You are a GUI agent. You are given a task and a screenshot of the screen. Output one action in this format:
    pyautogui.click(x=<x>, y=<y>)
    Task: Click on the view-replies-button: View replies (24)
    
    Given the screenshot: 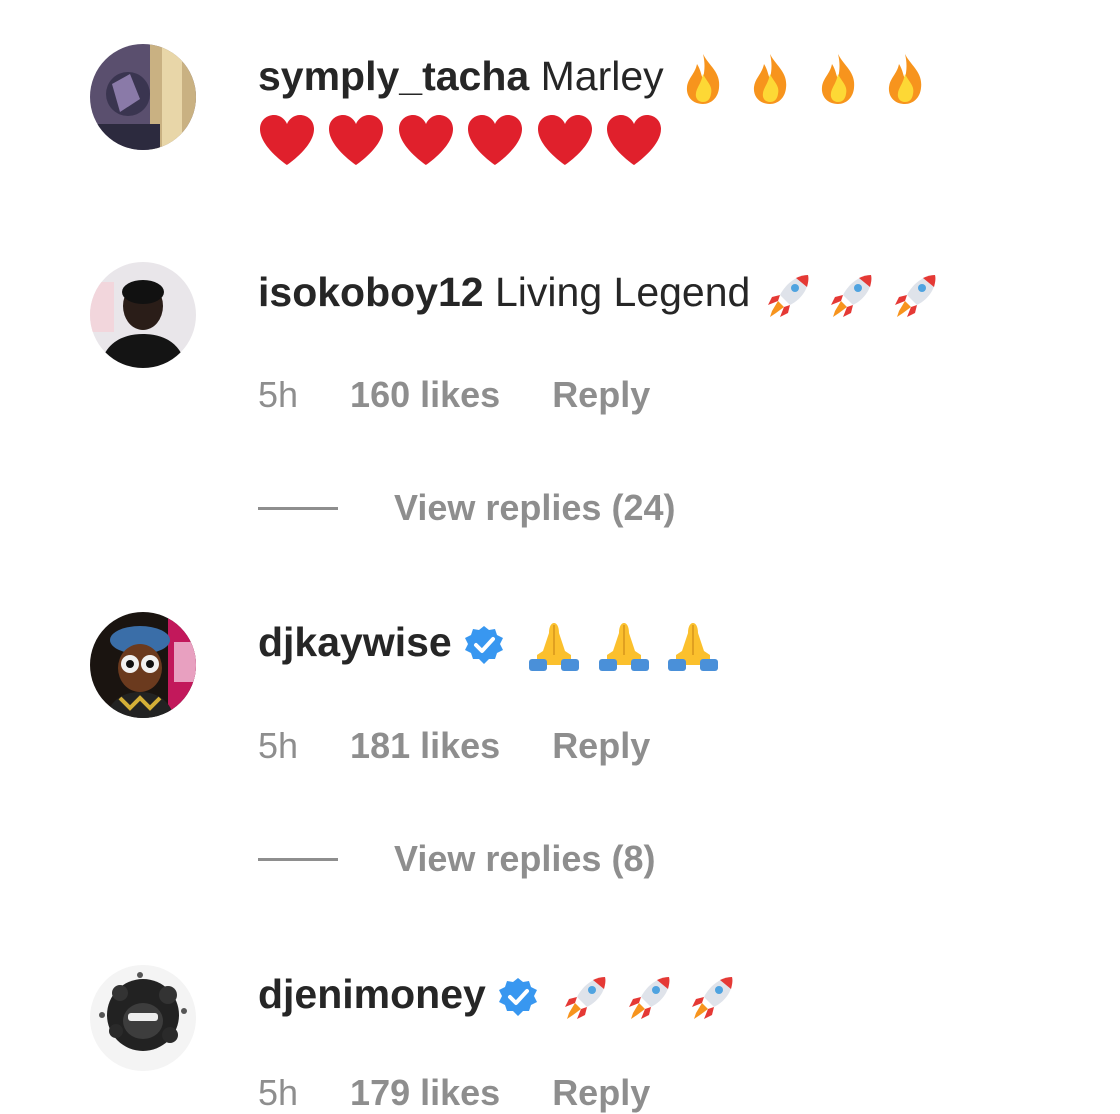 What is the action you would take?
    pyautogui.click(x=534, y=508)
    